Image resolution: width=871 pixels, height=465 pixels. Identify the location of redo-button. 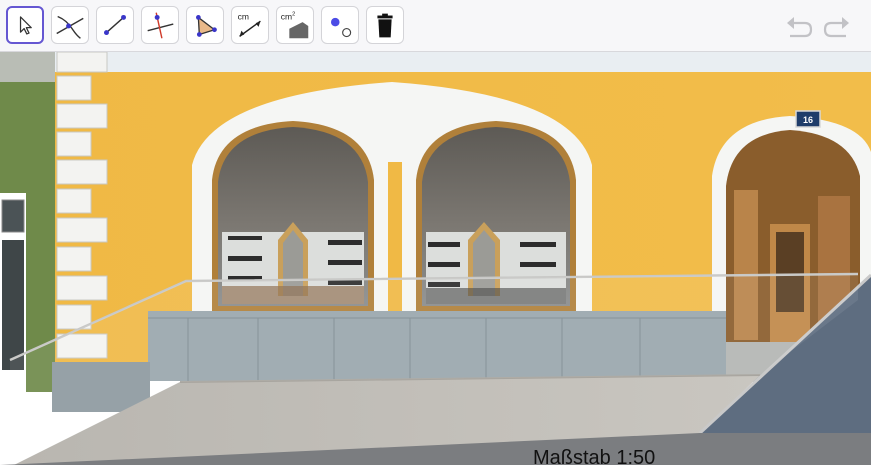
(837, 27).